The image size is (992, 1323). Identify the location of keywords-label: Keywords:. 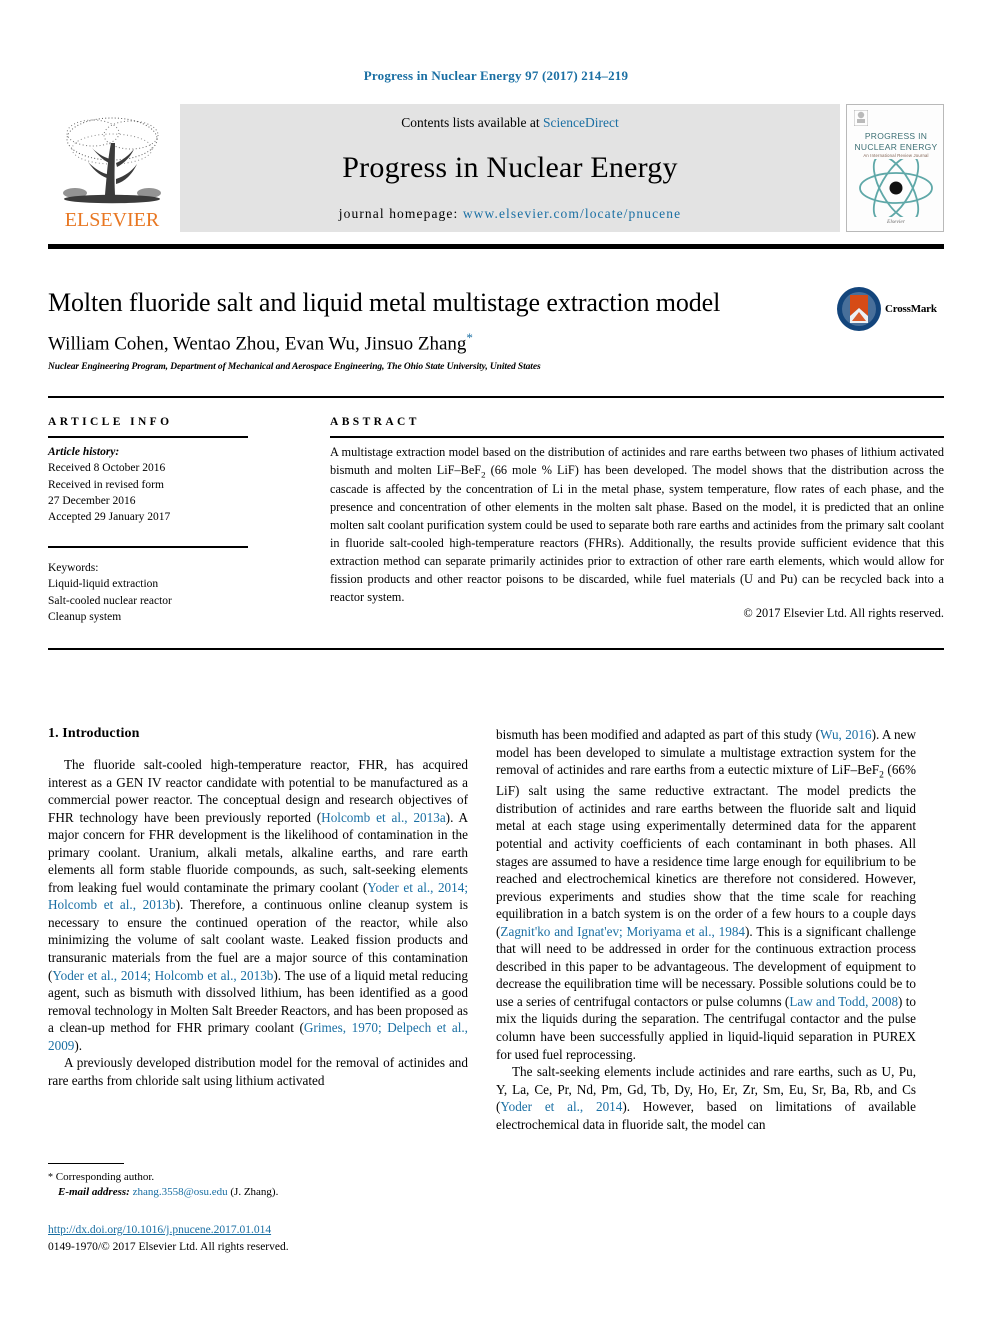
(73, 568).